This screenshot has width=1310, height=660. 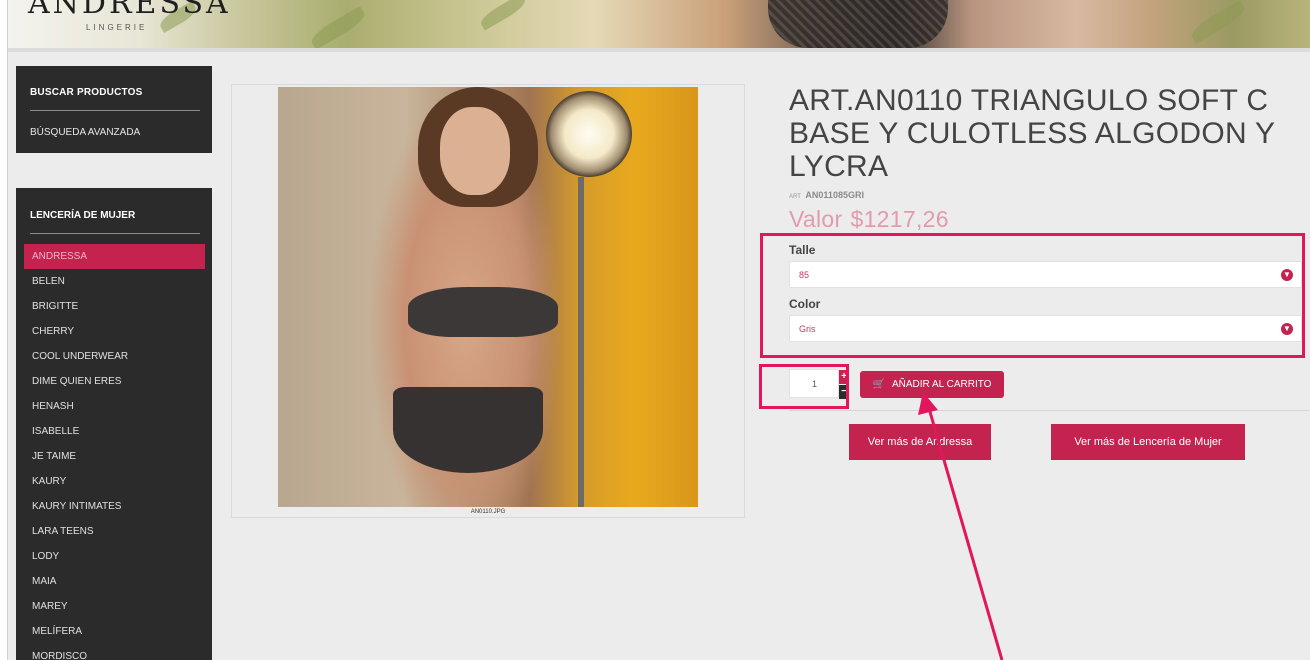 I want to click on product-bra, so click(x=483, y=312).